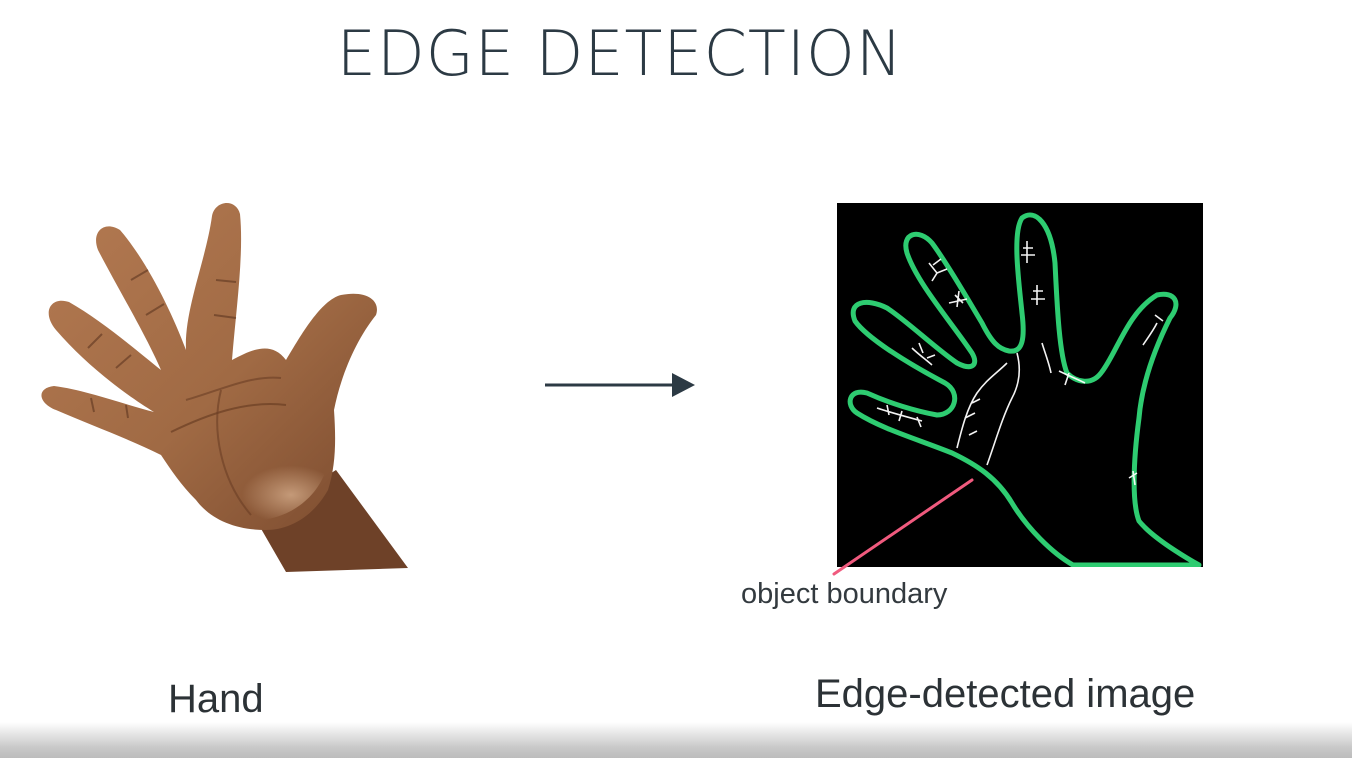 The width and height of the screenshot is (1352, 758). Describe the element at coordinates (620, 53) in the screenshot. I see `slide-title: EDGE DETECTION` at that location.